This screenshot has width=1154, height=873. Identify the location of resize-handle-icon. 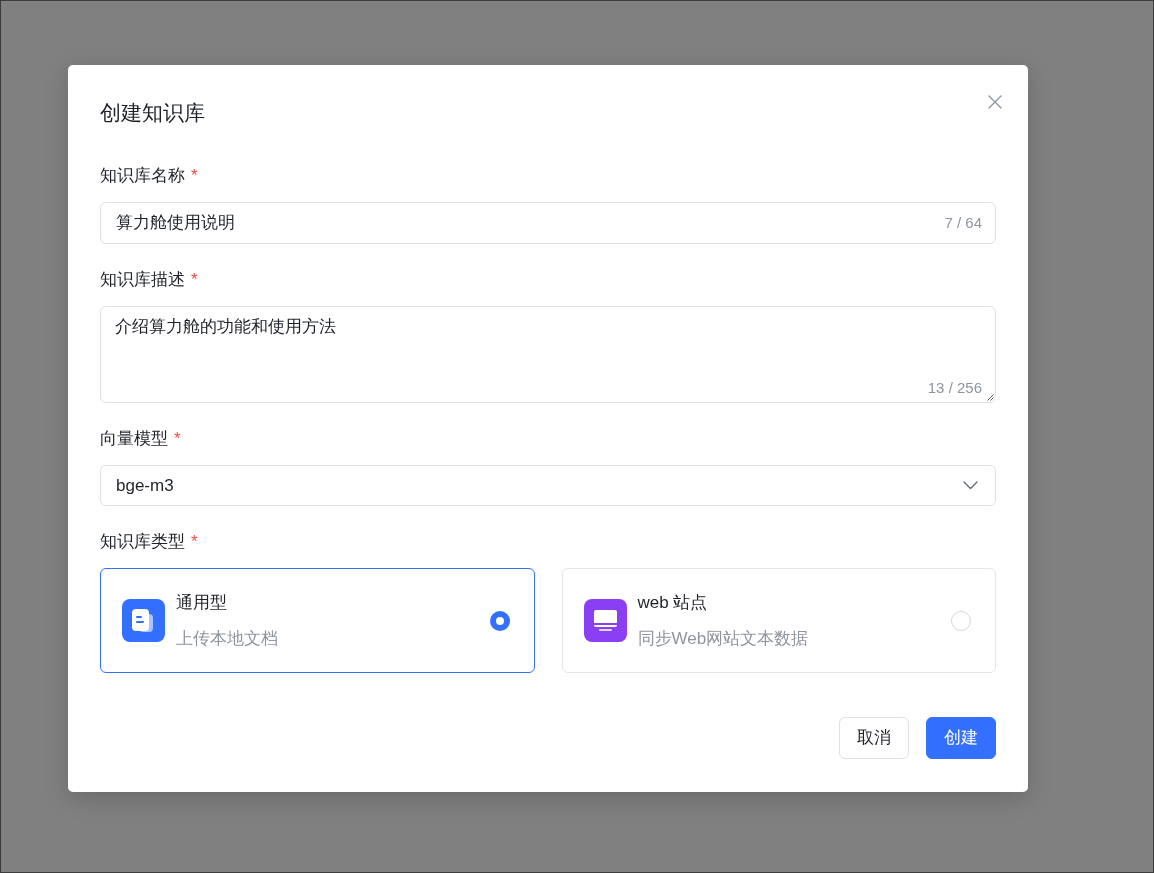
(990, 397).